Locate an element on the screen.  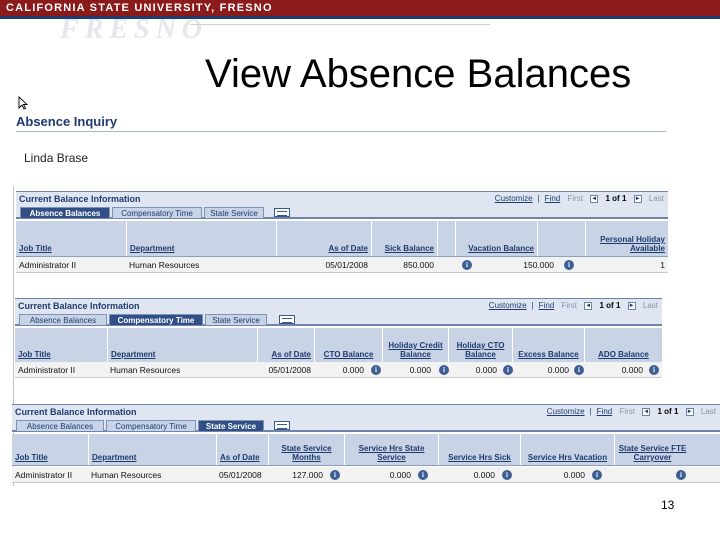
col-excess-balance: Excess Balance is located at coordinates (548, 345).